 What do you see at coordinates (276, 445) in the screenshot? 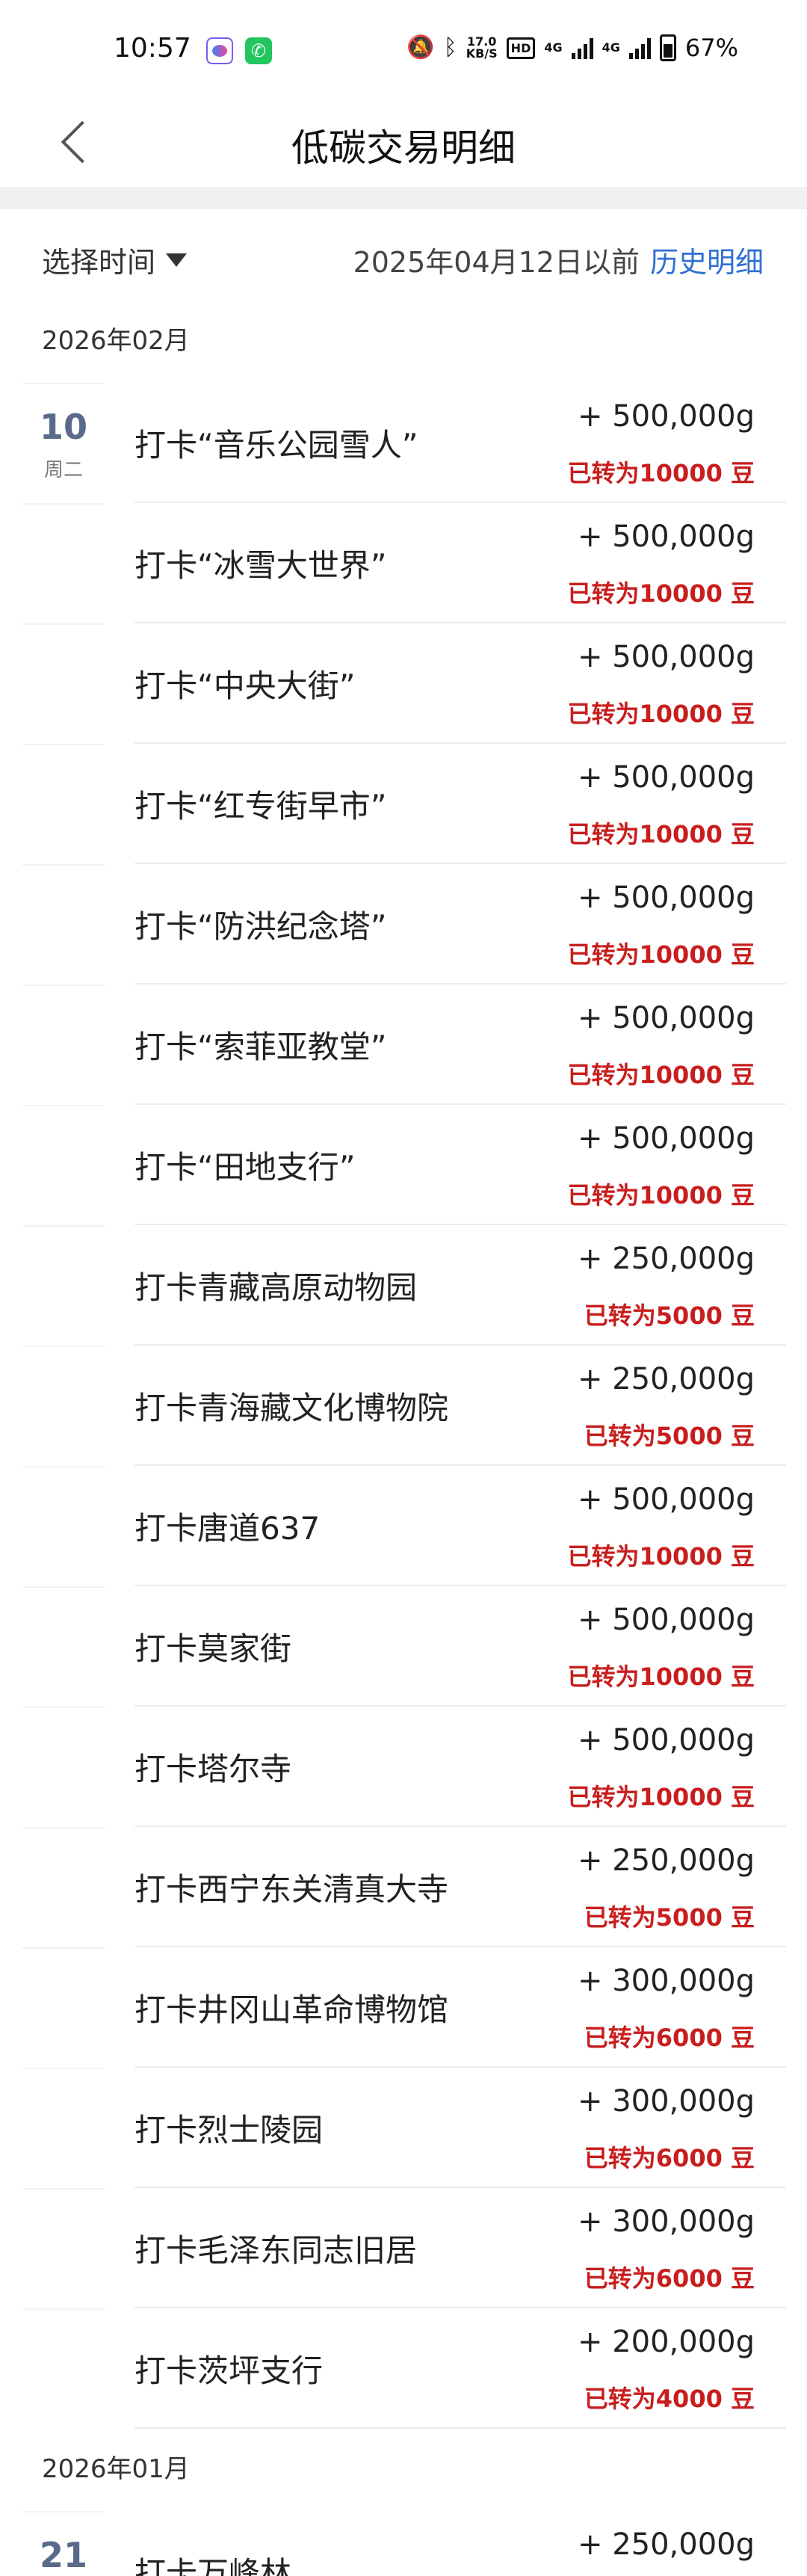
I see `transaction-title: 打卡“音乐公园雪人”` at bounding box center [276, 445].